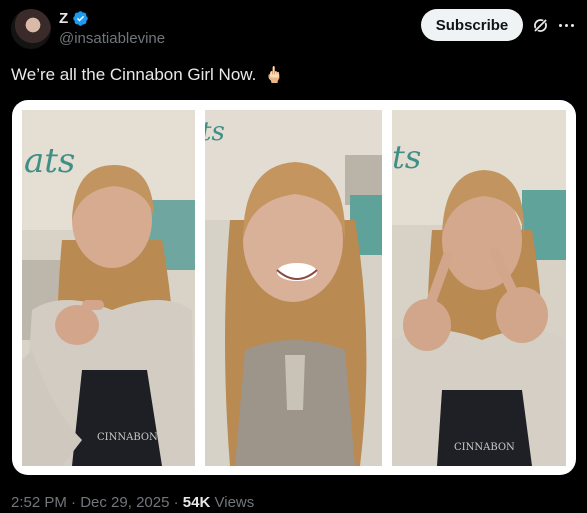  I want to click on verified-badge-icon, so click(80, 18).